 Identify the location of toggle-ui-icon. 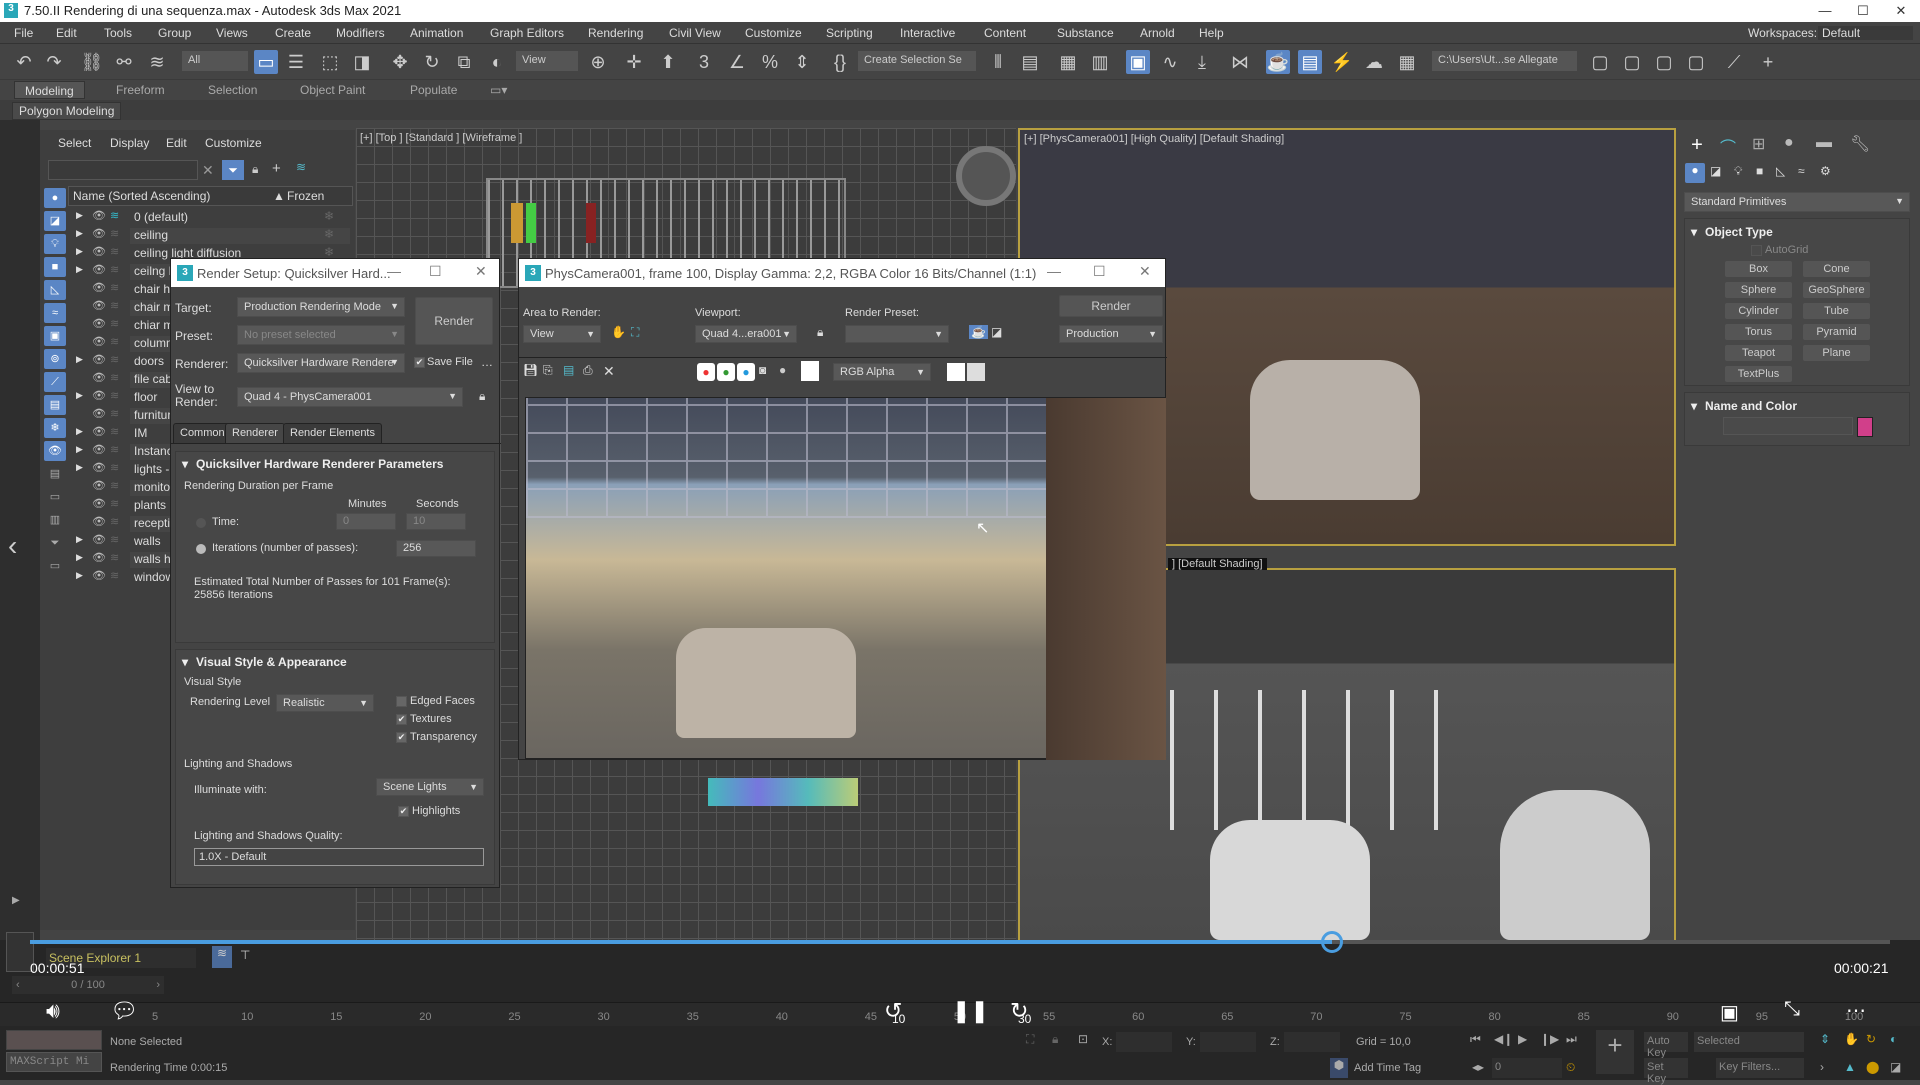
(976, 372).